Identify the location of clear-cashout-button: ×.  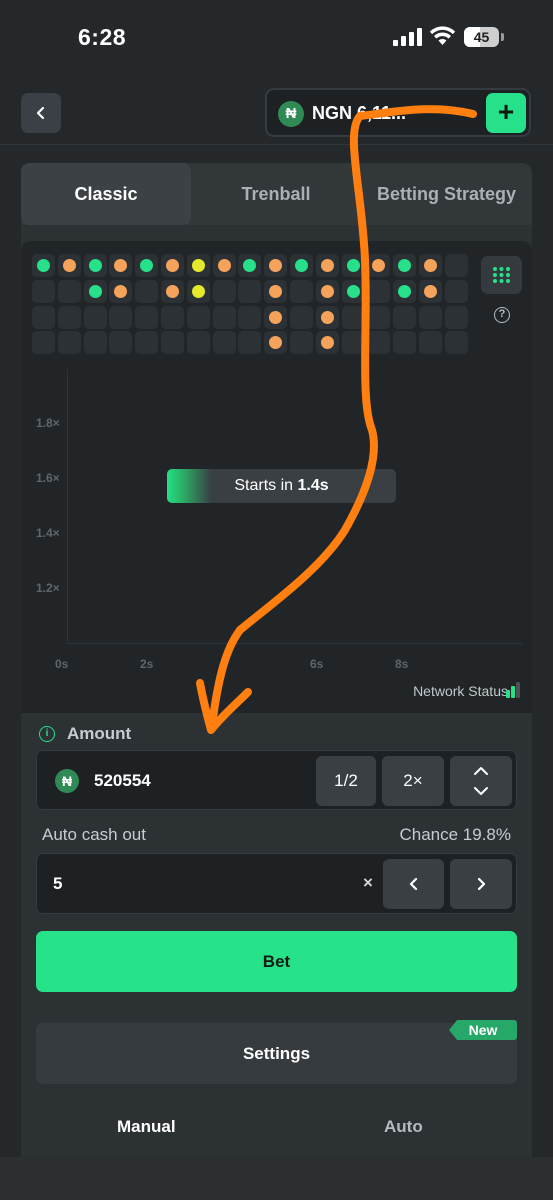
(368, 883).